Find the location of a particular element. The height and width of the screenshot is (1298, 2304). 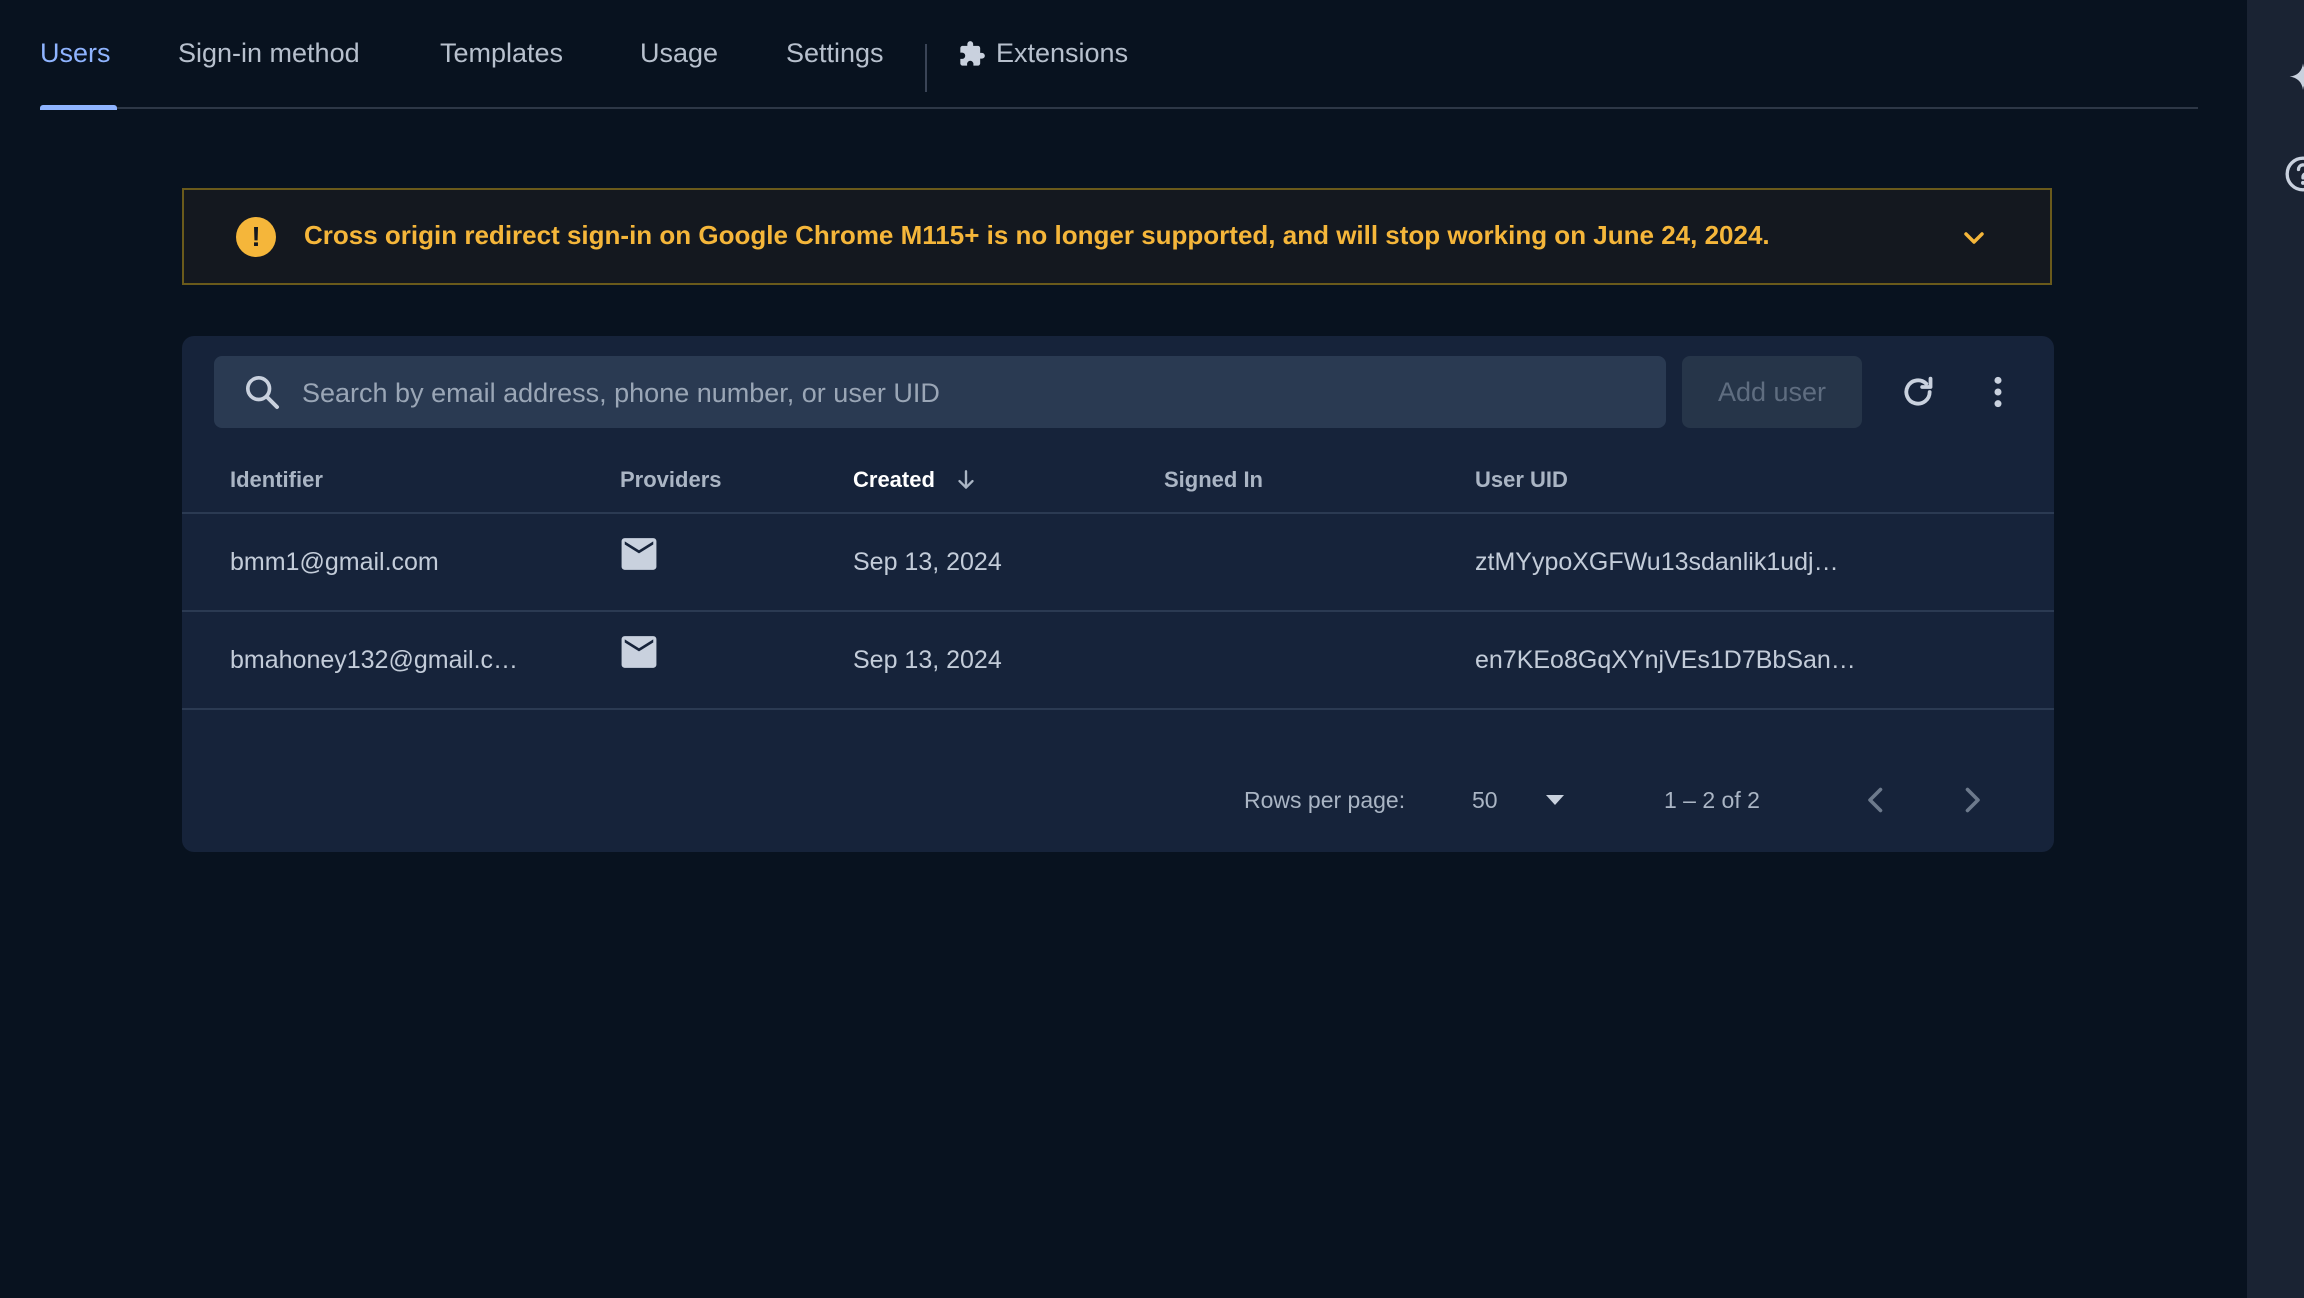

search-input is located at coordinates (972, 393).